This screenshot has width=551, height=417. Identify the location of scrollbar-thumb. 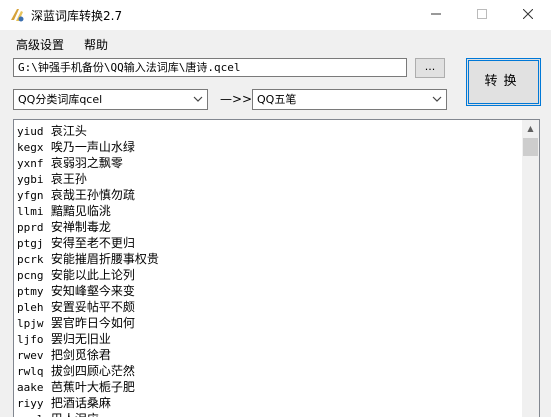
(530, 147).